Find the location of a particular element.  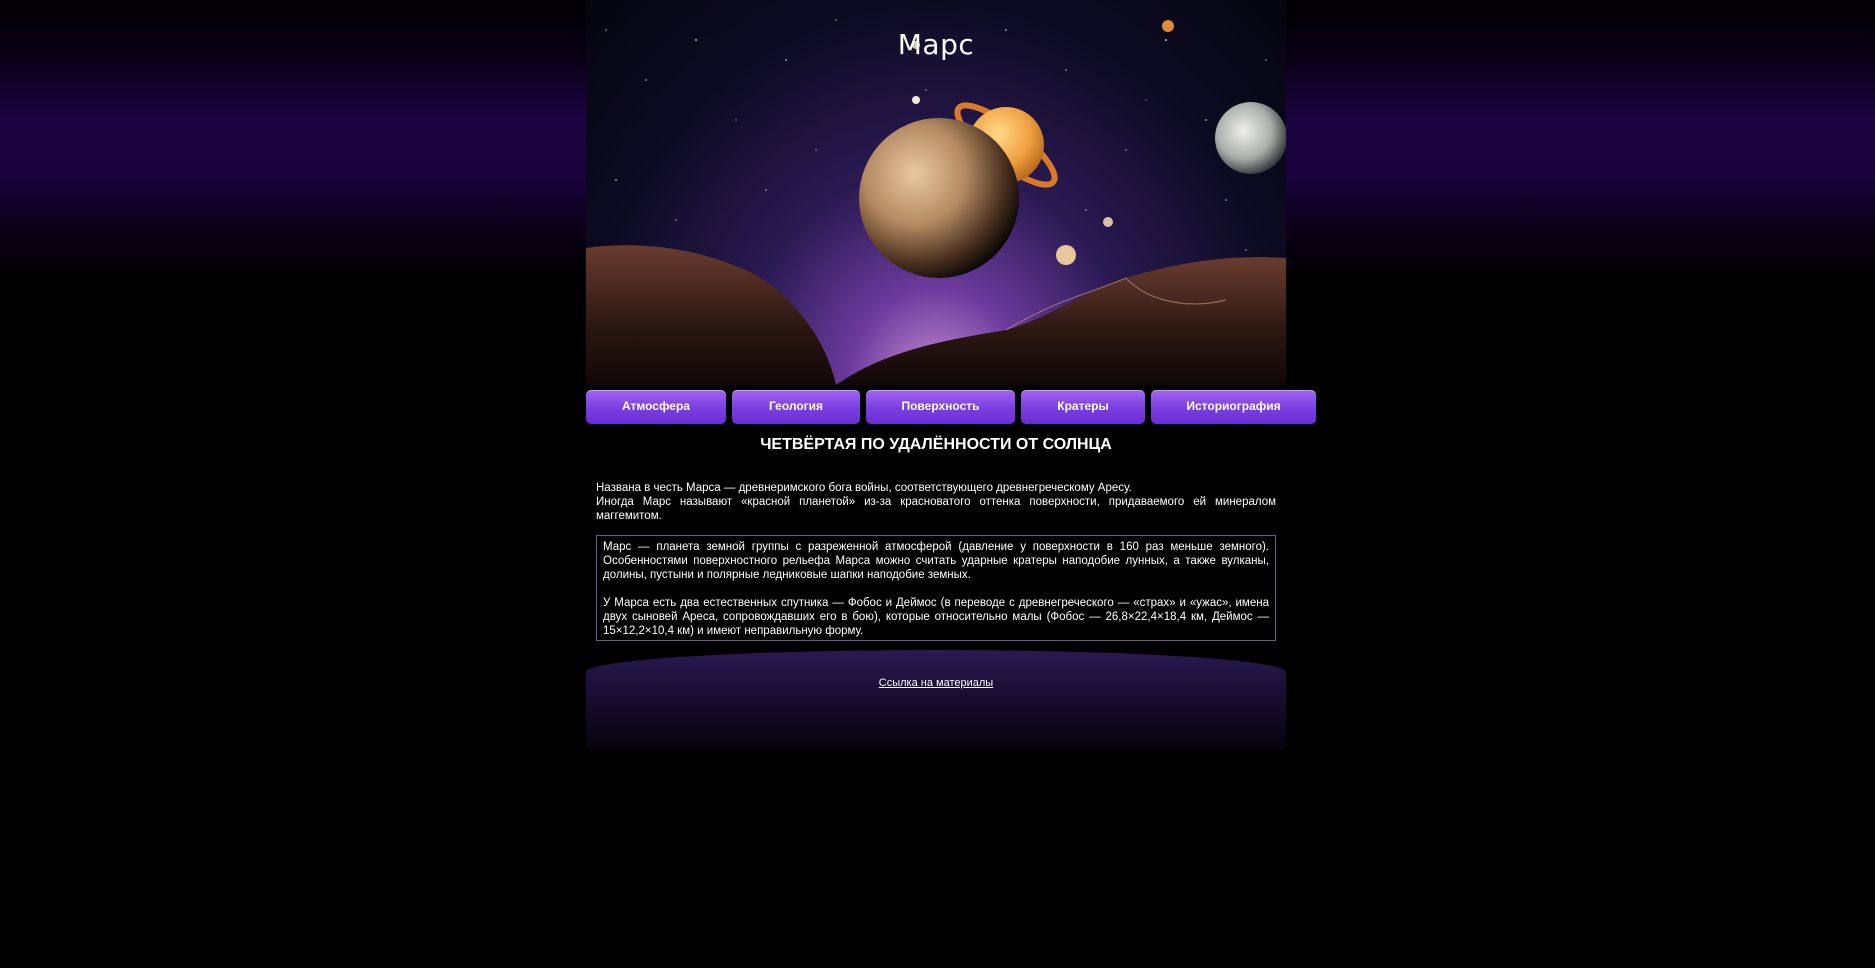

footer: Ссылка на материалы is located at coordinates (936, 700).